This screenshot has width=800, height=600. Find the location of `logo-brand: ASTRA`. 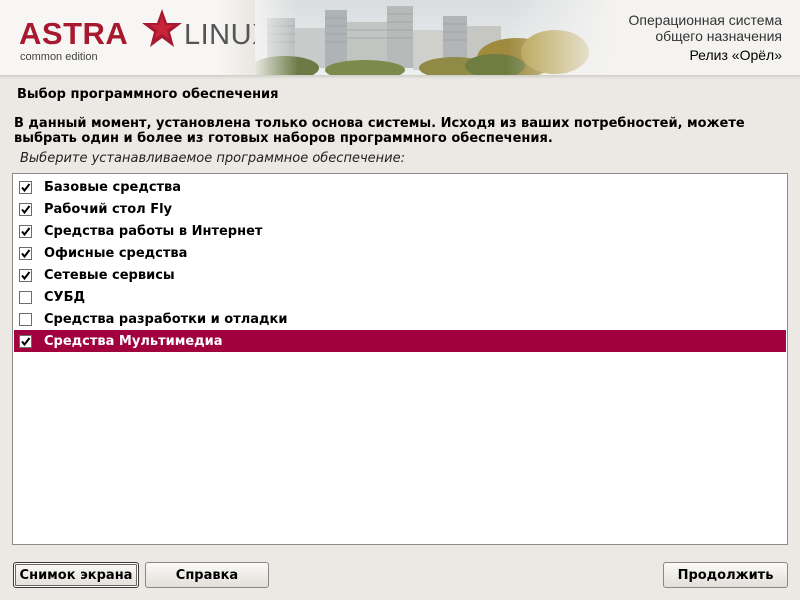

logo-brand: ASTRA is located at coordinates (74, 33).